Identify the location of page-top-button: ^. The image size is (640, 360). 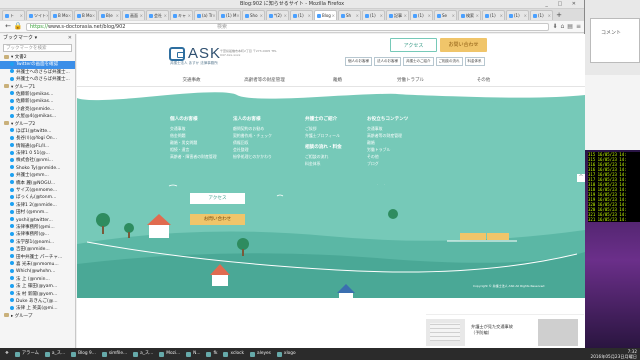
(581, 178).